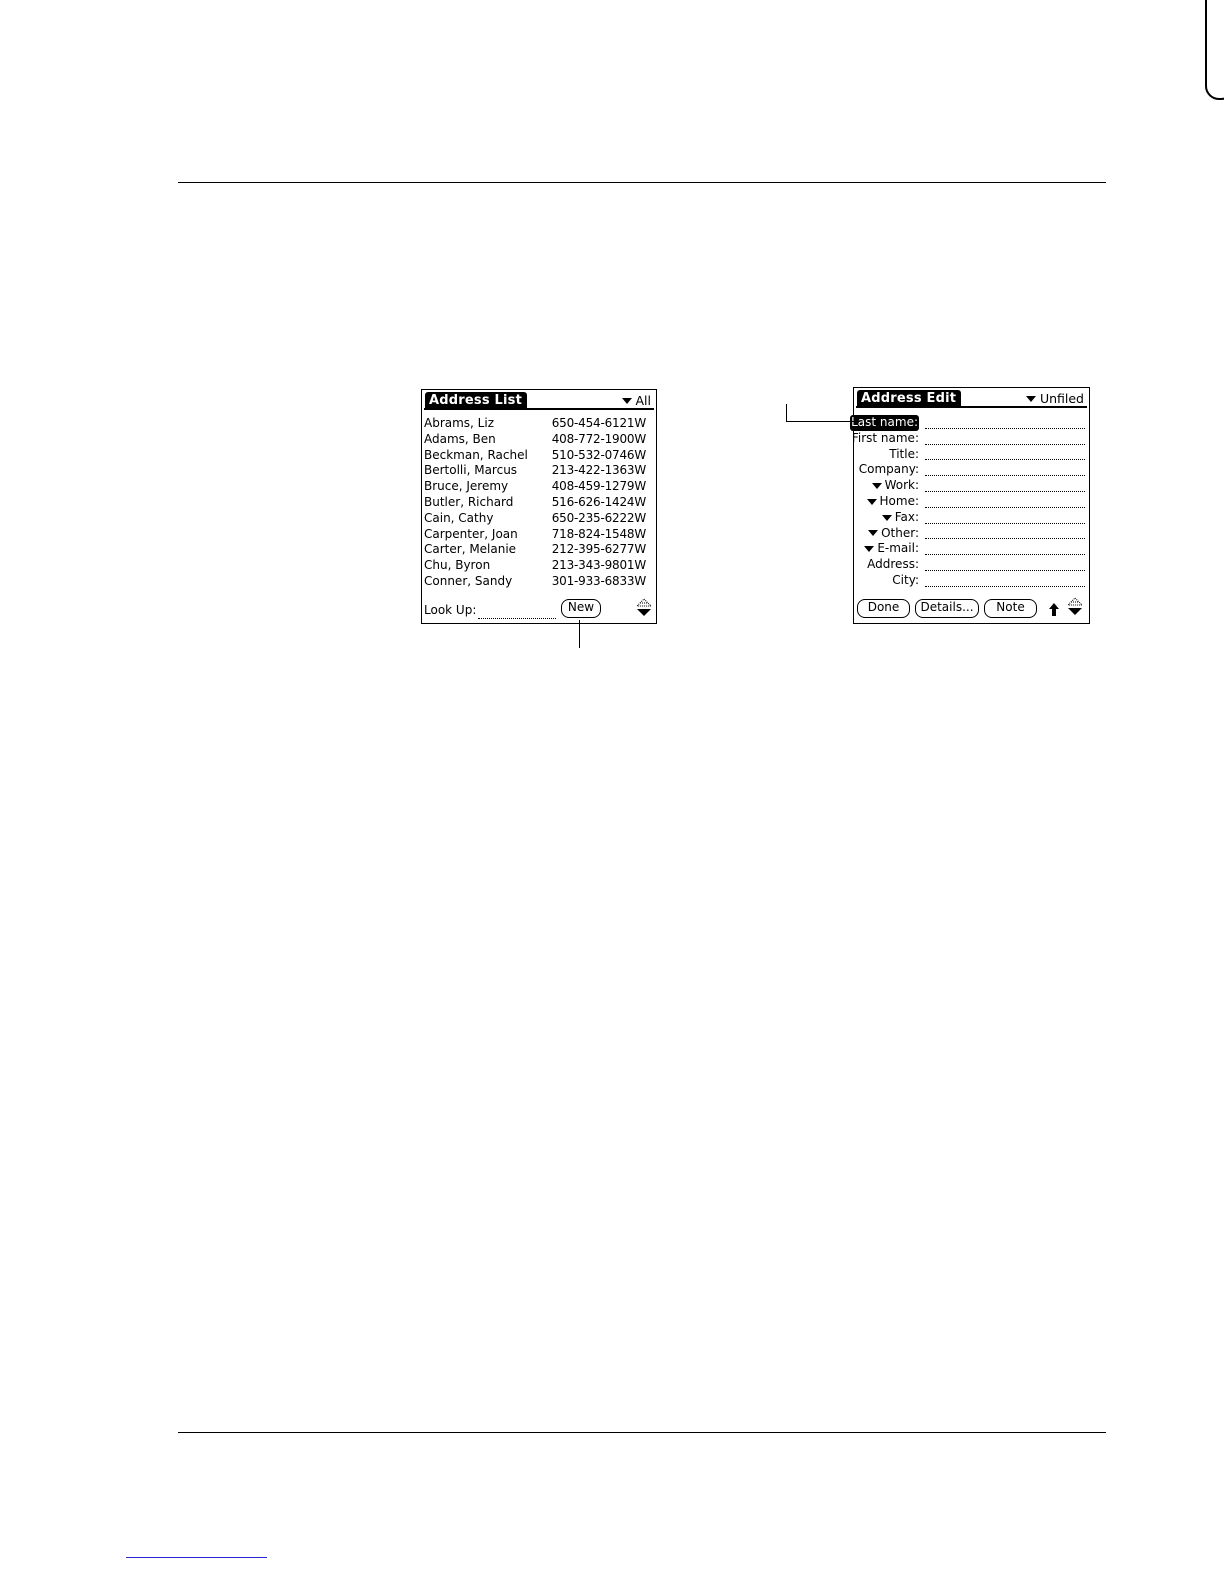  What do you see at coordinates (900, 532) in the screenshot?
I see `field-label-text: Other:` at bounding box center [900, 532].